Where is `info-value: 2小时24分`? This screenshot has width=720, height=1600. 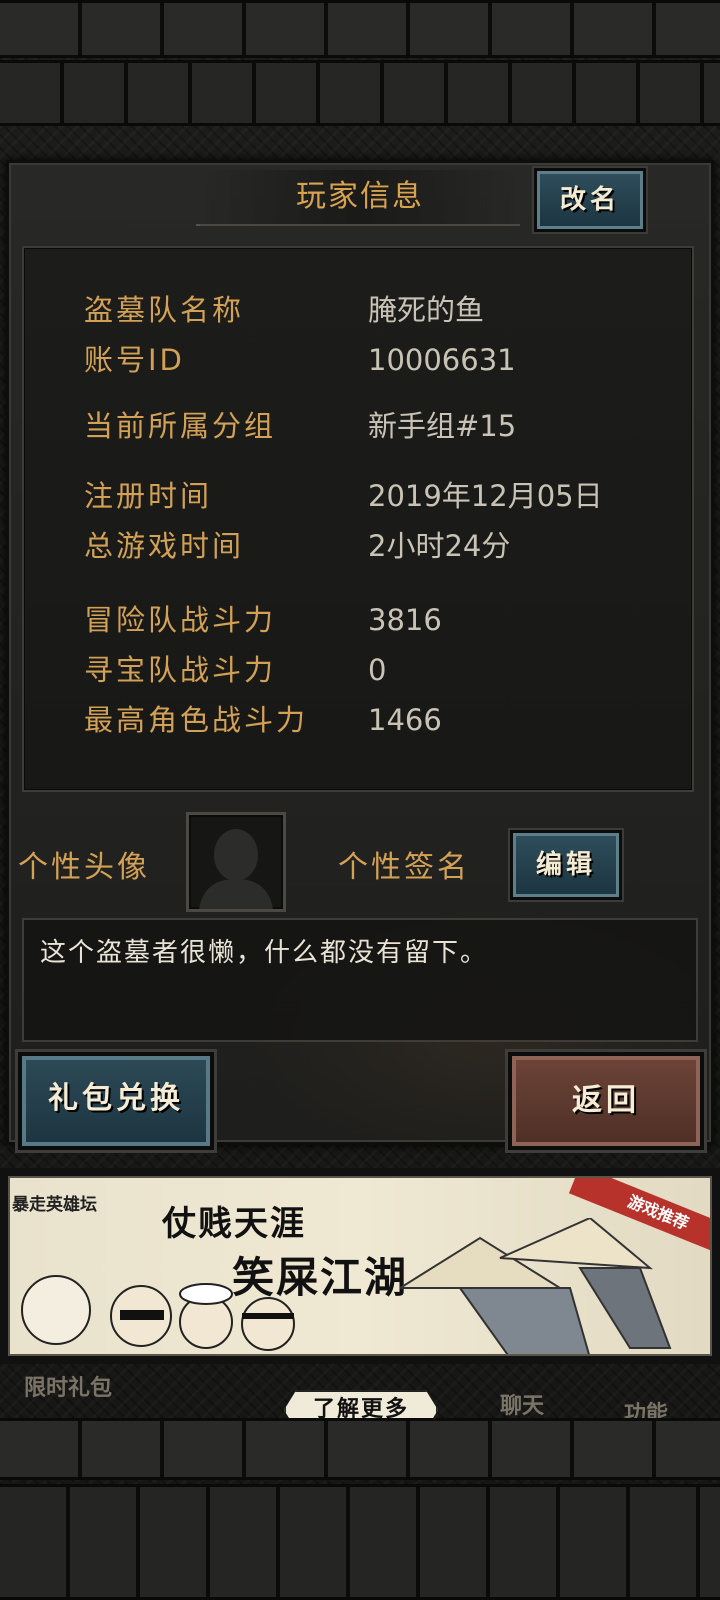
info-value: 2小时24分 is located at coordinates (439, 546).